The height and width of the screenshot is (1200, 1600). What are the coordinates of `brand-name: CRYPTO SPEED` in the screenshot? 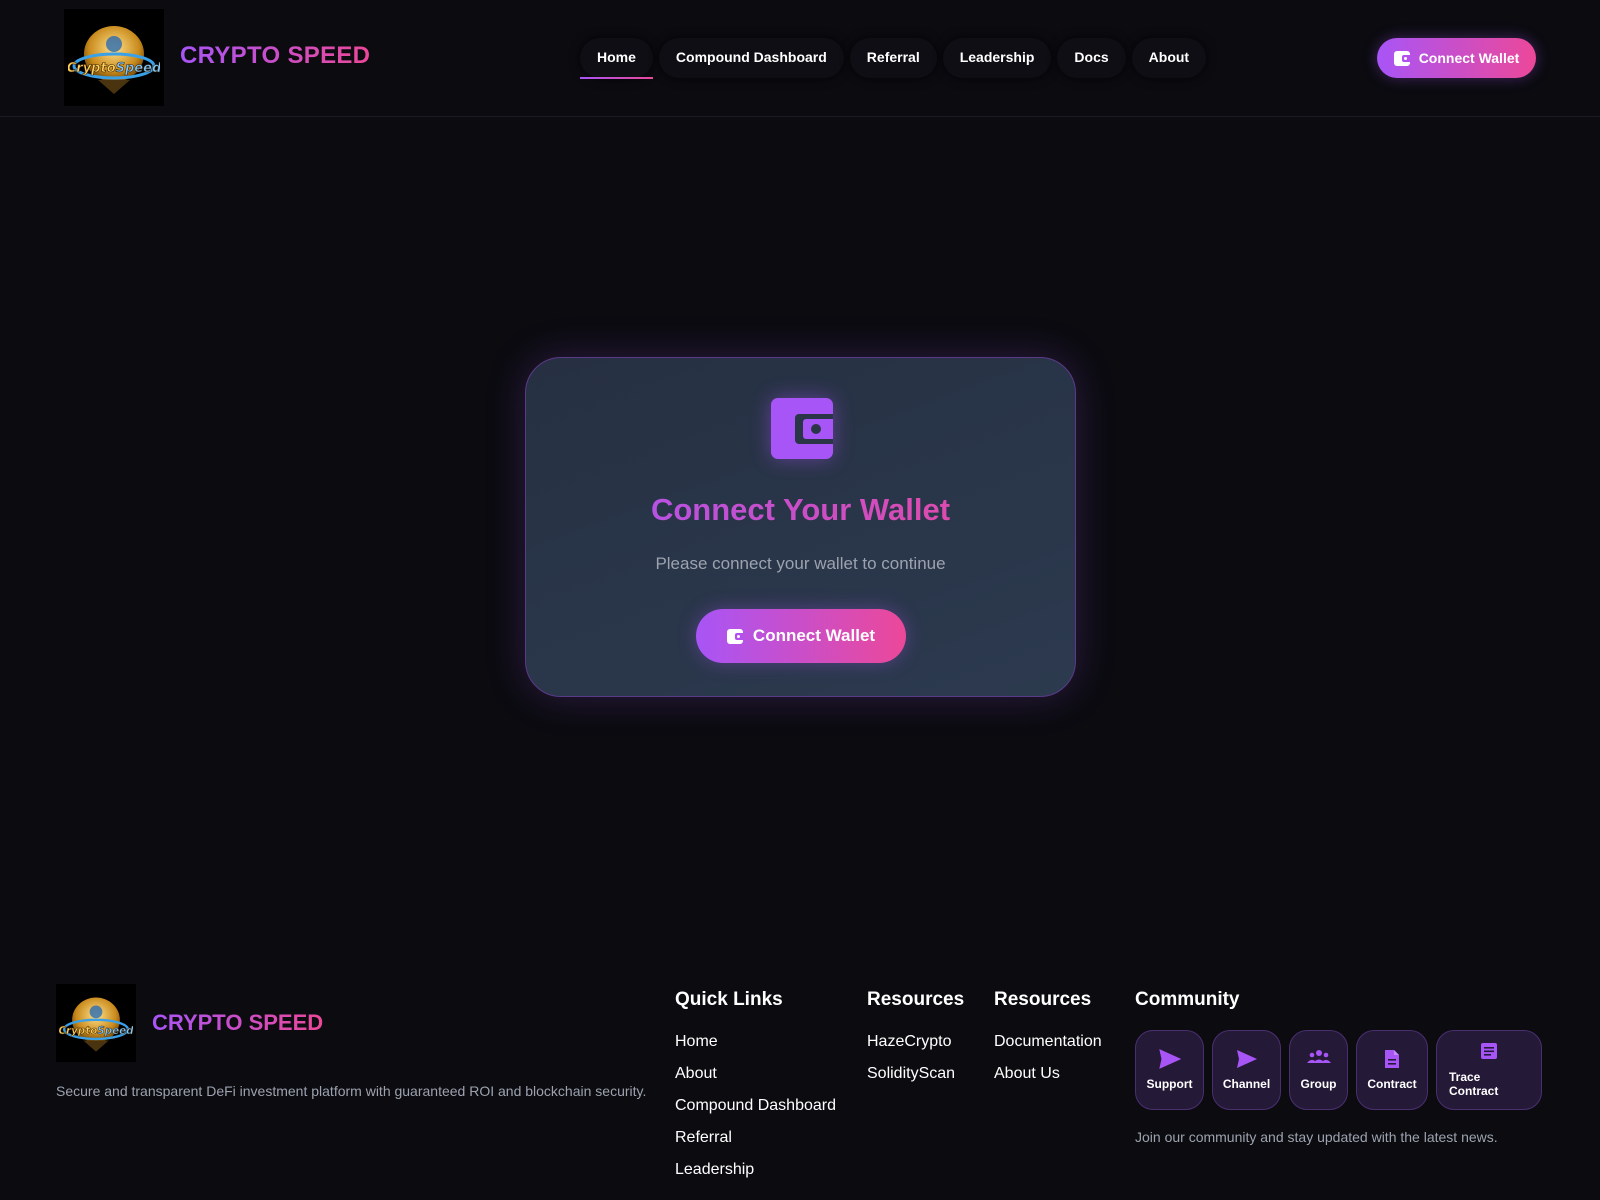 It's located at (275, 56).